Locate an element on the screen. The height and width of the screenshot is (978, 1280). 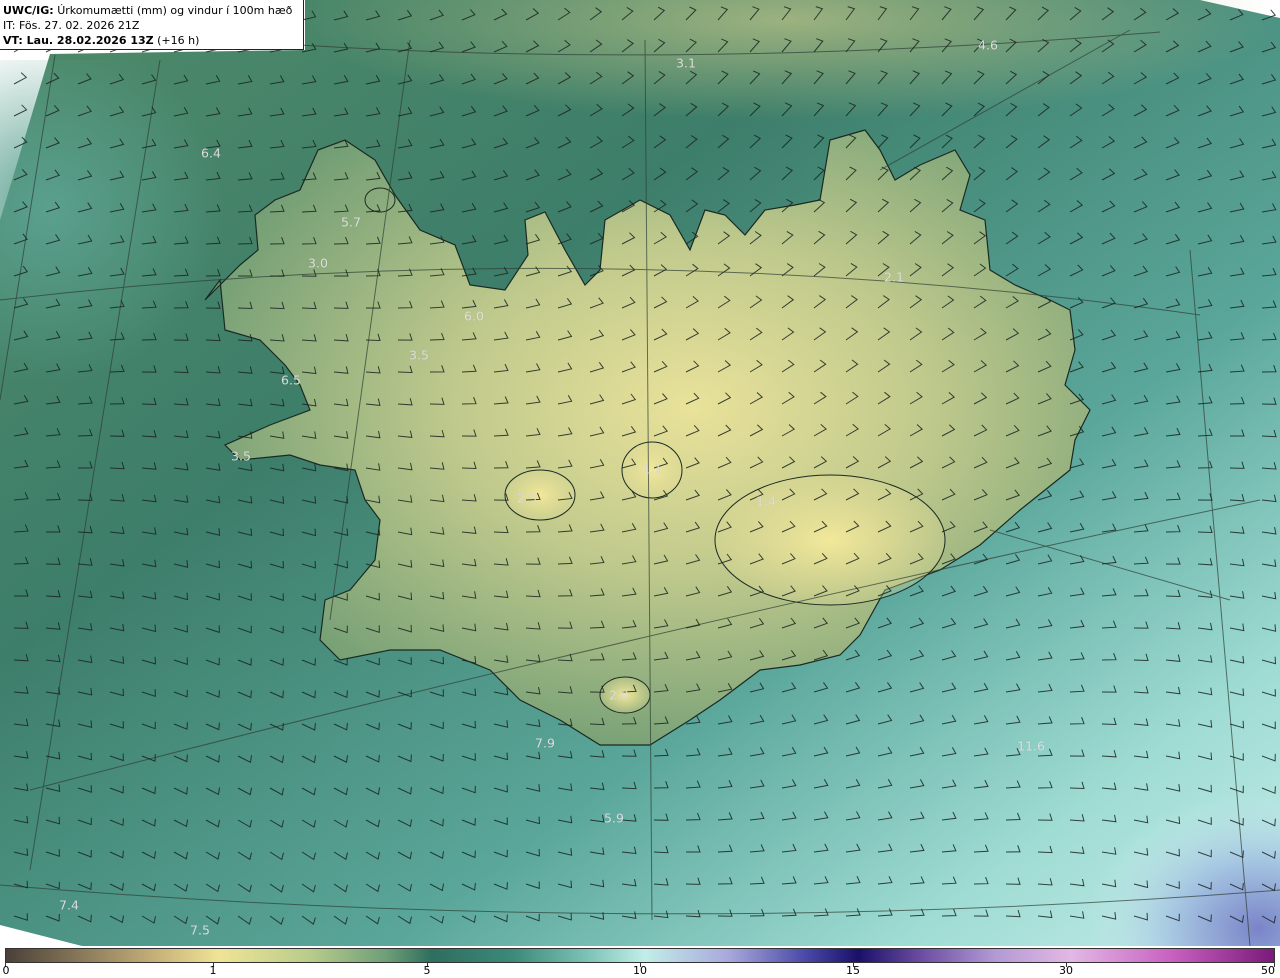
map-value-label: 6.4 is located at coordinates (211, 153).